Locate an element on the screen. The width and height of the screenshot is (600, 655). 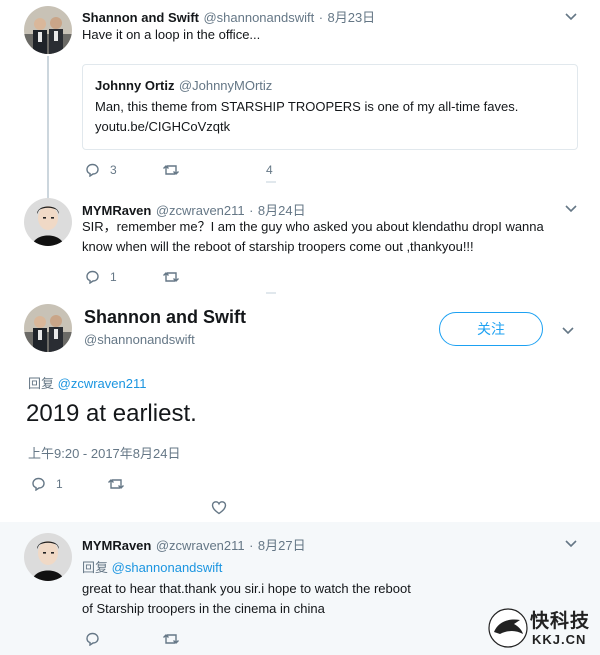
quoted-link: youtu.be/CIGHCoVzqtk is located at coordinates (162, 127).